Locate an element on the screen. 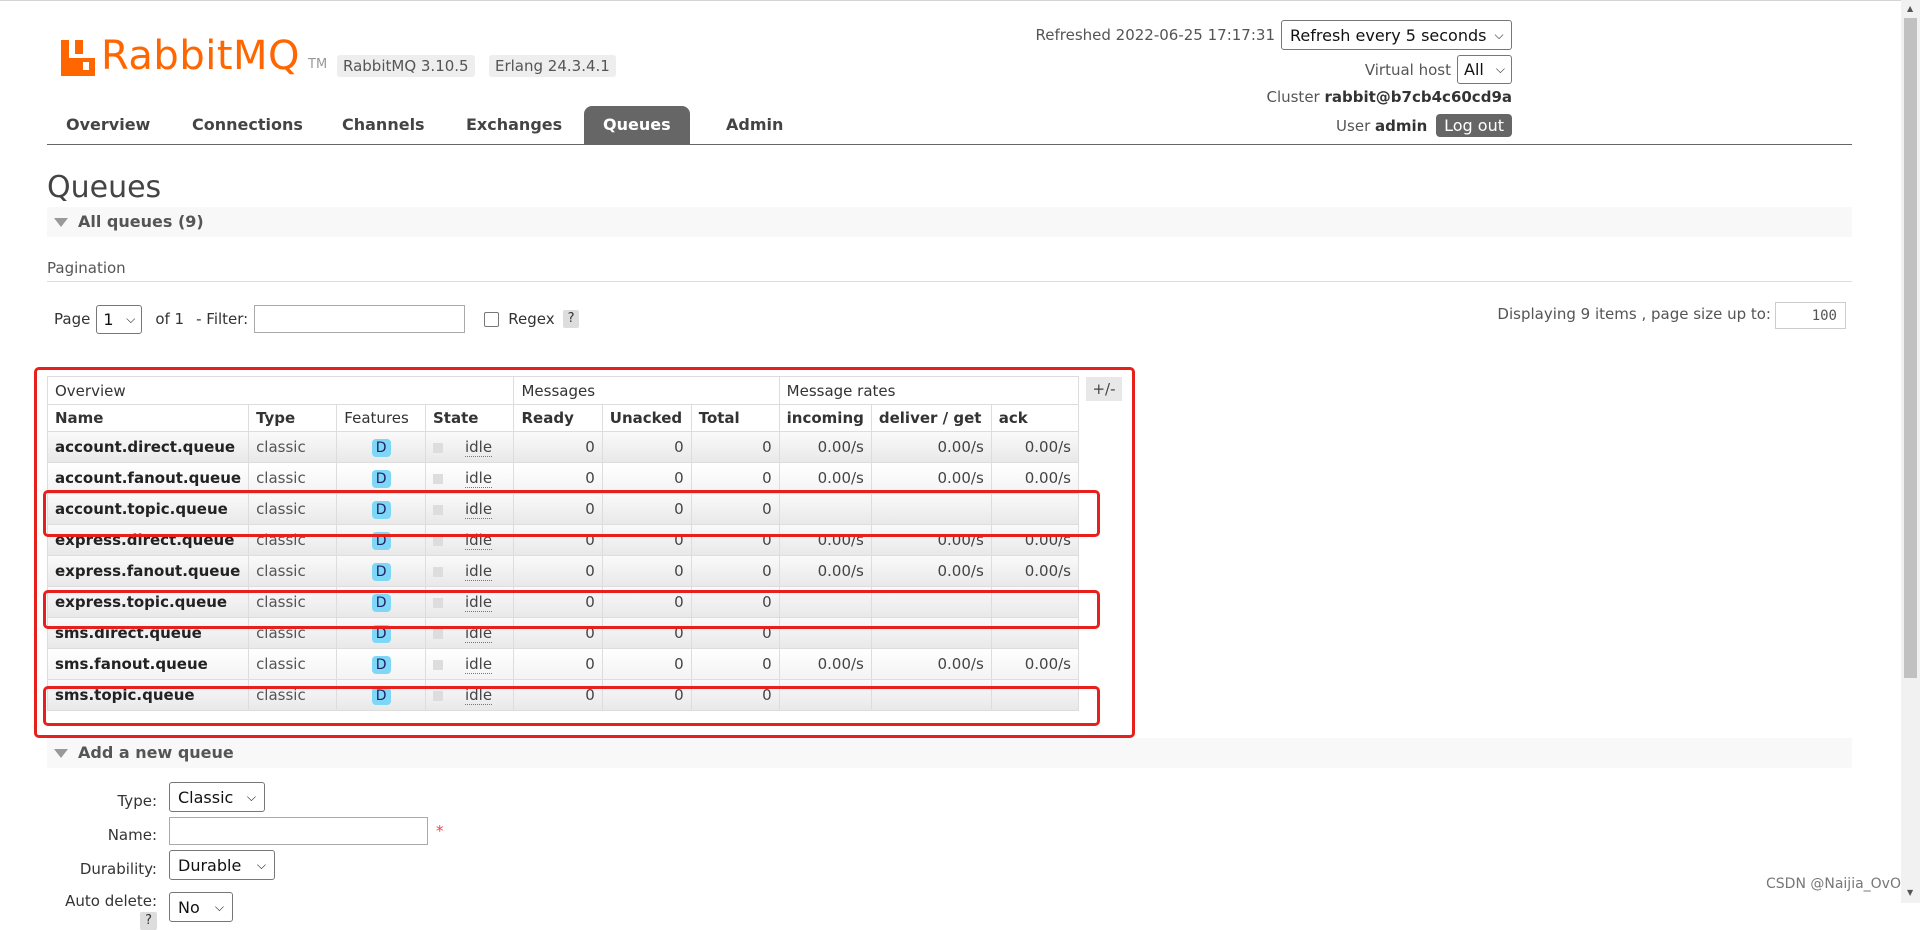 Image resolution: width=1920 pixels, height=930 pixels. page-label: Page is located at coordinates (72, 319).